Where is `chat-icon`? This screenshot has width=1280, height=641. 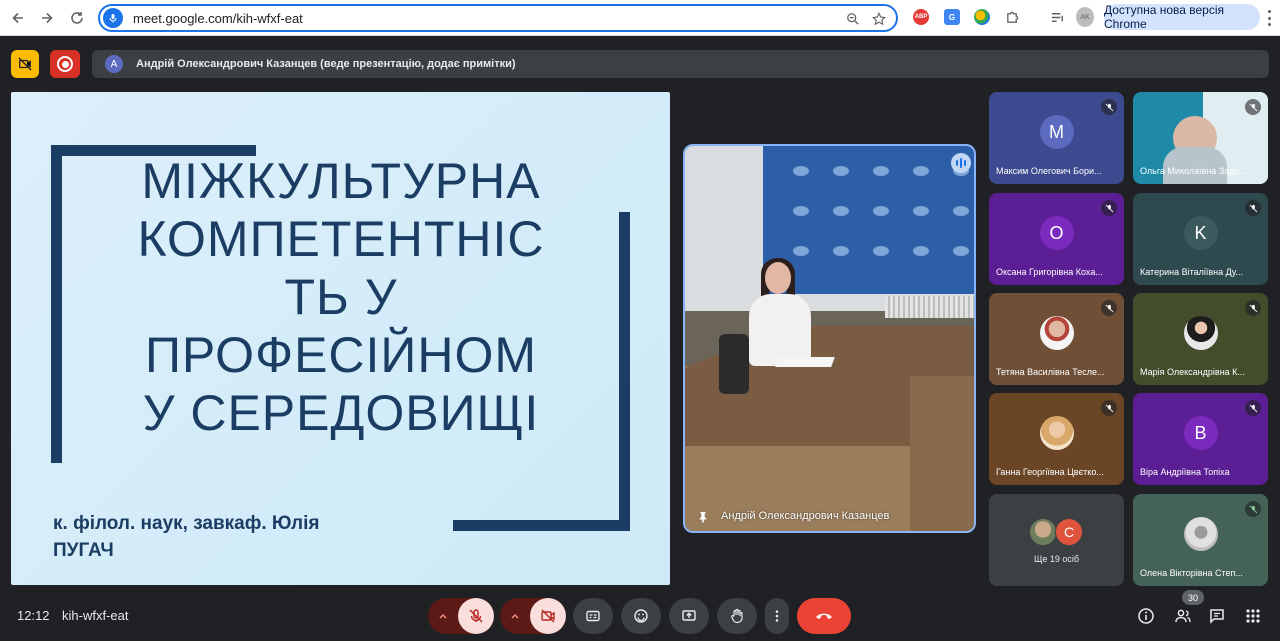 chat-icon is located at coordinates (1217, 616).